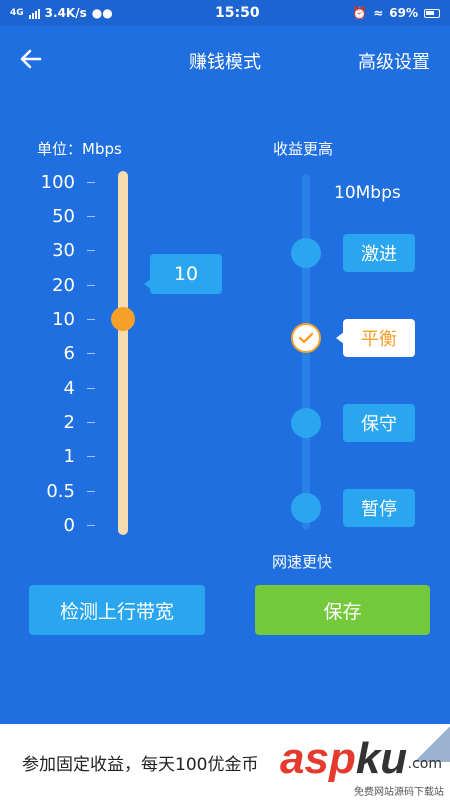 The image size is (450, 800). I want to click on promo-banner: 参加固定收益，每天100优金币 aspku .com 免费网站源码下载站, so click(225, 762).